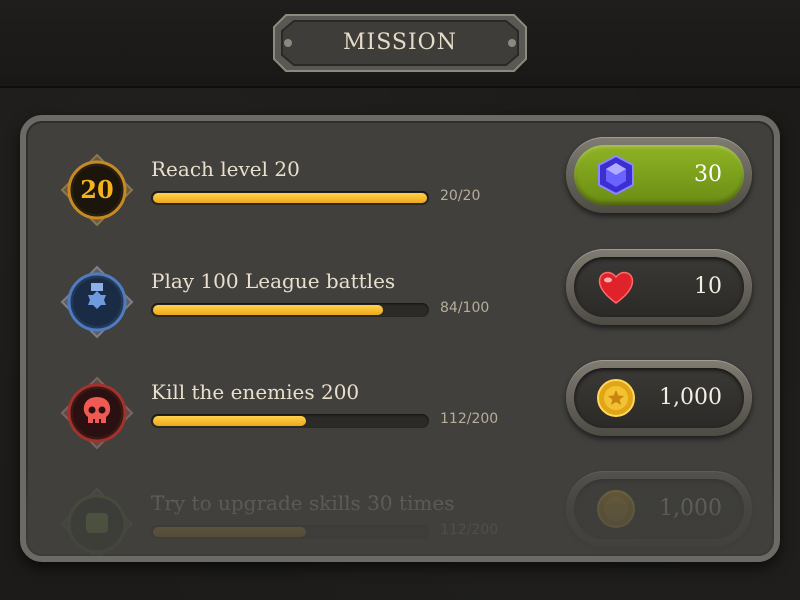 The height and width of the screenshot is (600, 800). What do you see at coordinates (97, 521) in the screenshot?
I see `fist-icon` at bounding box center [97, 521].